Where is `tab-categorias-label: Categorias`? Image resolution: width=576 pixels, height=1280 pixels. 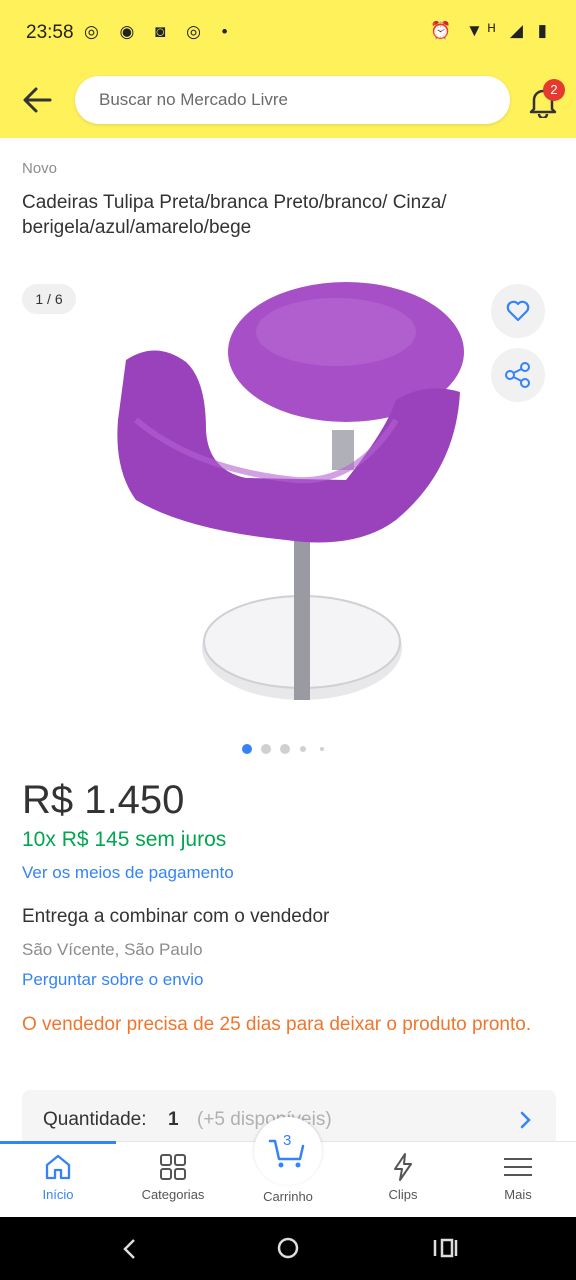 tab-categorias-label: Categorias is located at coordinates (173, 1194).